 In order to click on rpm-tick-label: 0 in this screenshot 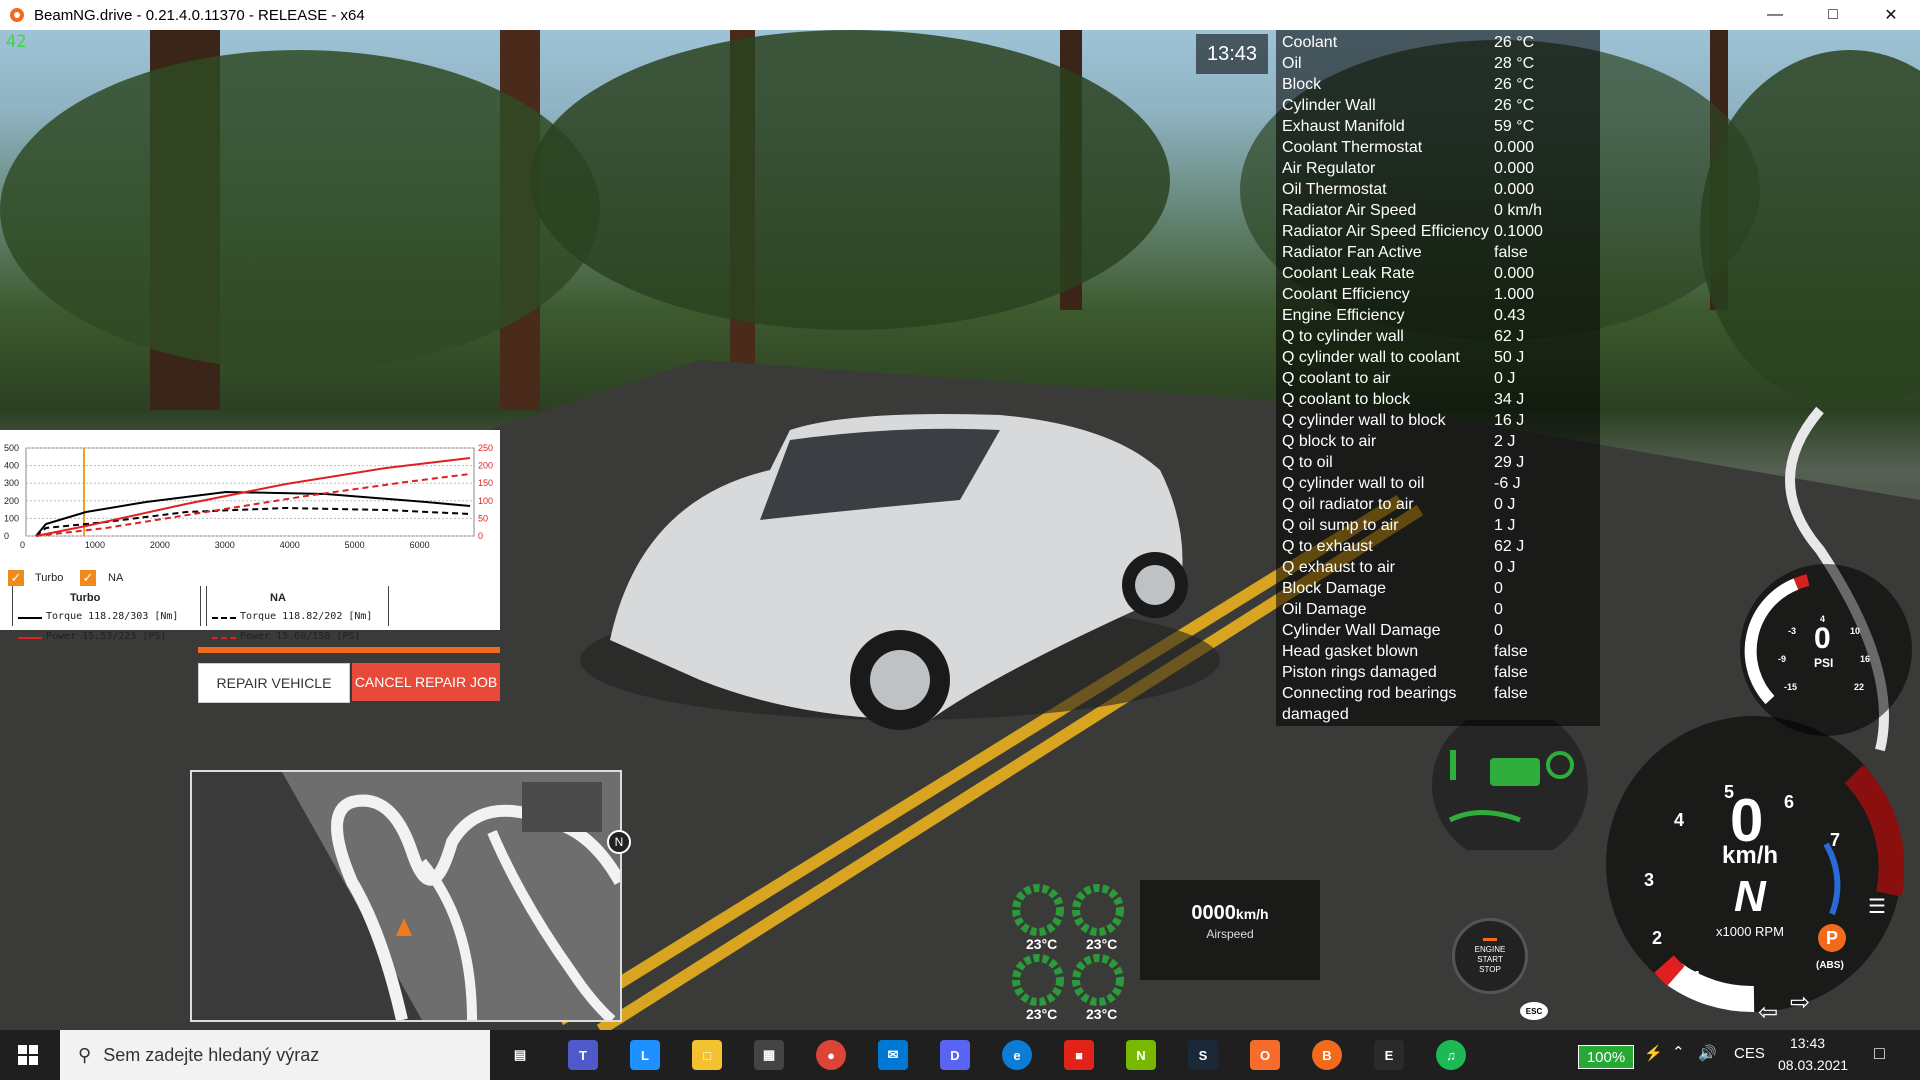, I will do `click(22, 544)`.